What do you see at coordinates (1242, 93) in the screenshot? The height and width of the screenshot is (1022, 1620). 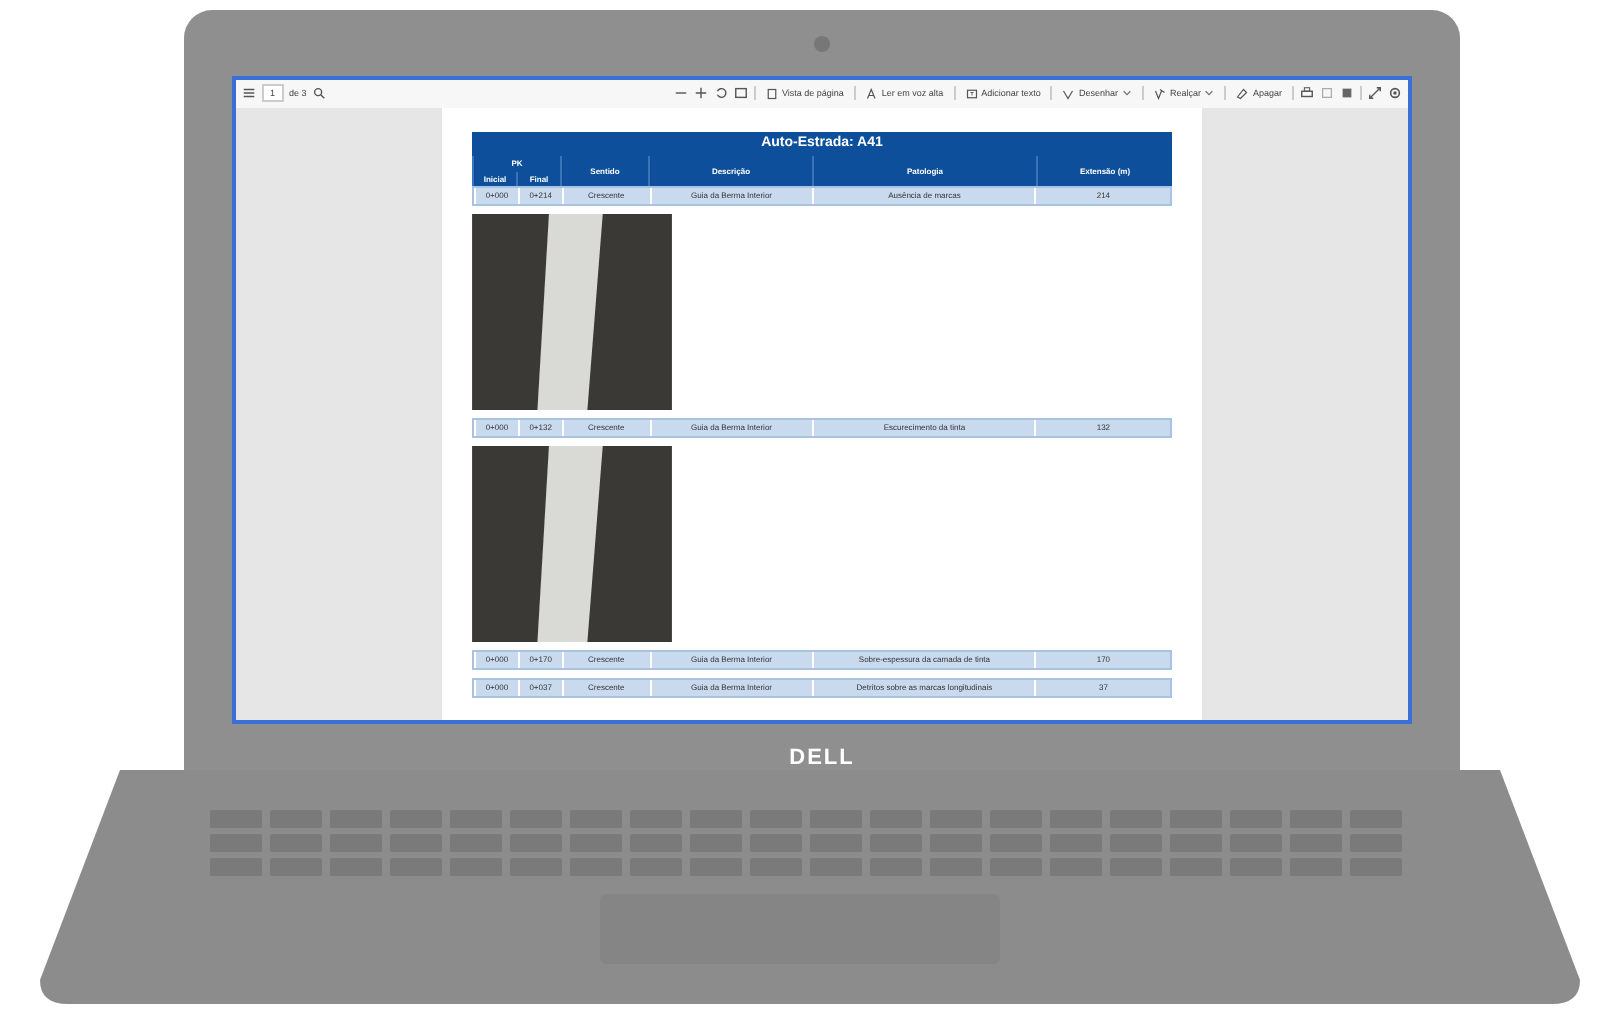 I see `eraser-icon` at bounding box center [1242, 93].